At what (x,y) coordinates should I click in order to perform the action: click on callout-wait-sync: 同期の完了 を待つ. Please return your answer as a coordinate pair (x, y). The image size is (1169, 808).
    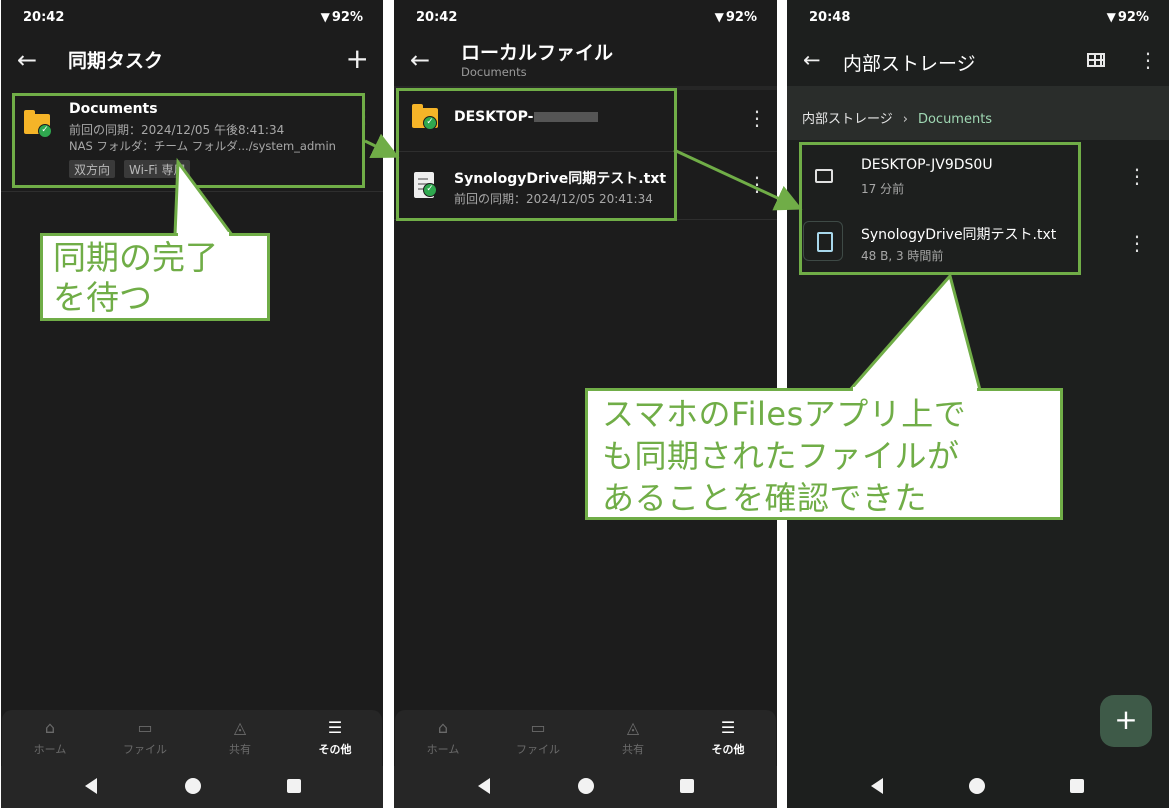
    Looking at the image, I should click on (155, 277).